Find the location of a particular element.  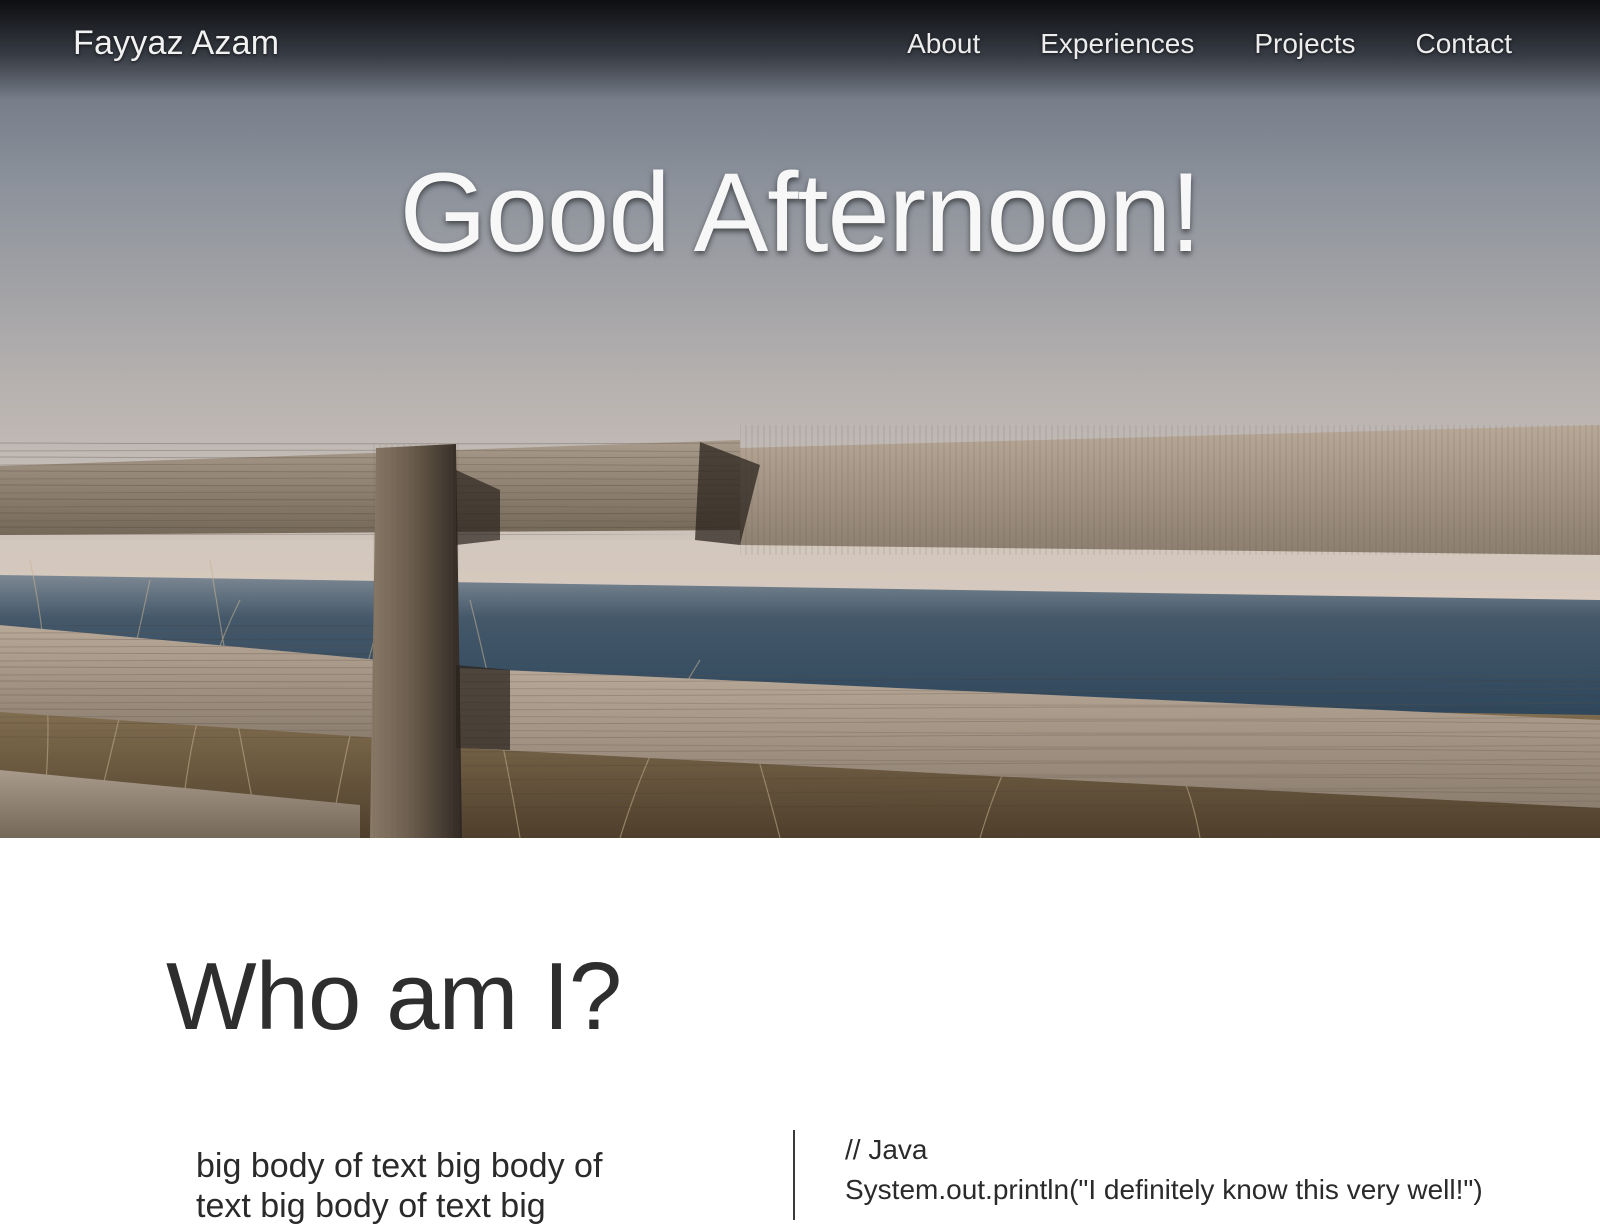

nav-item-projects: Projects is located at coordinates (1304, 44).